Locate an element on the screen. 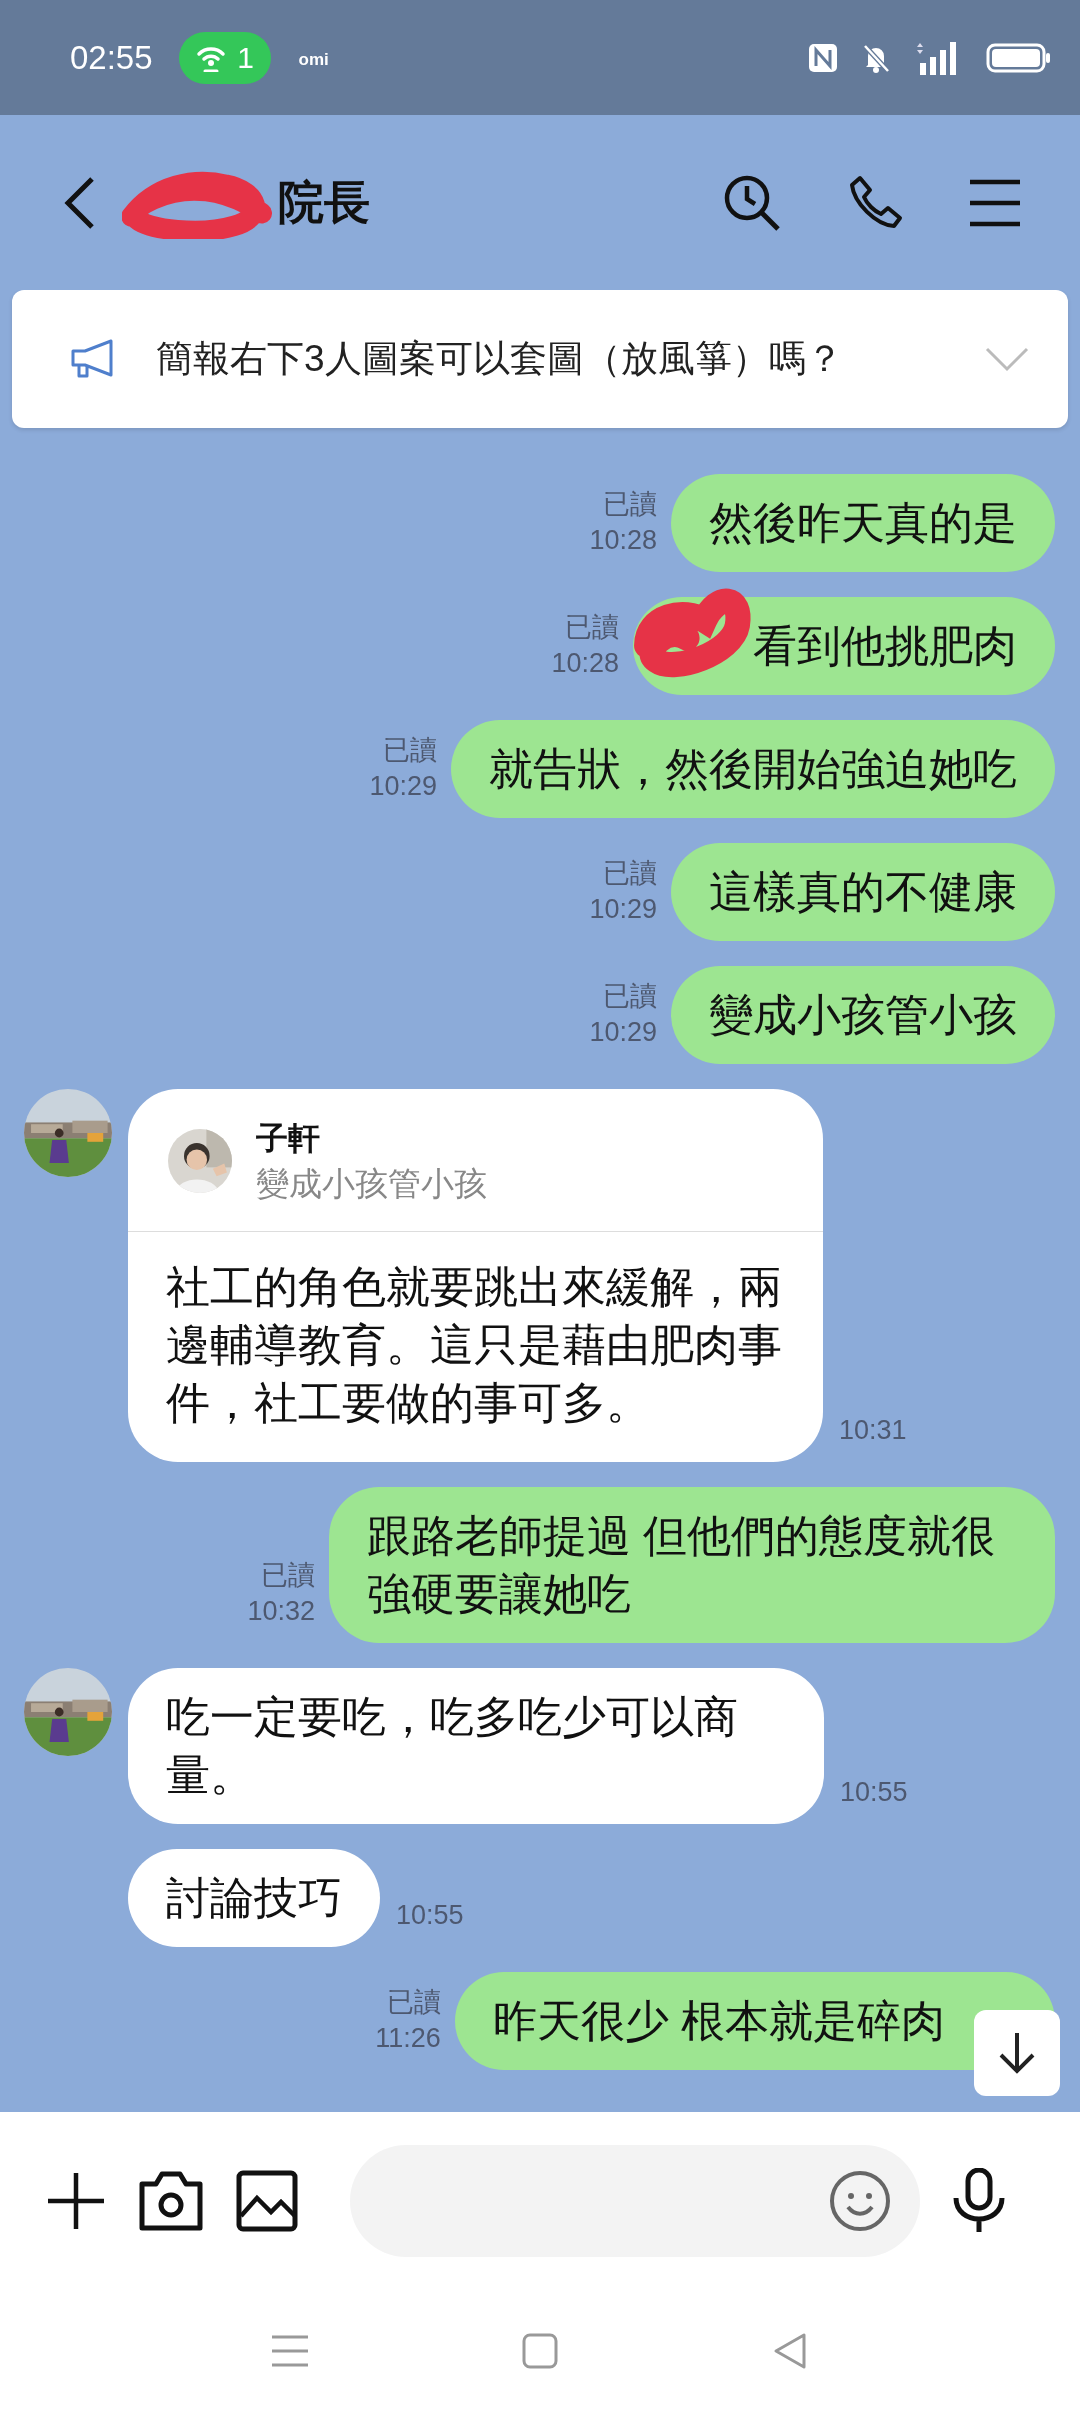 This screenshot has height=2412, width=1080. message-time: 11:26 is located at coordinates (408, 2038).